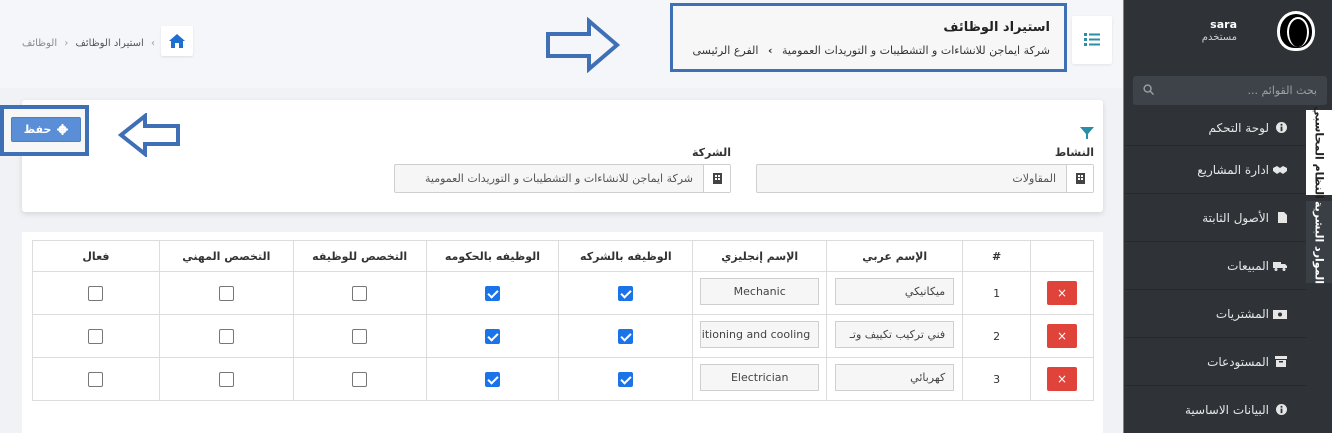  I want to click on arabic-name-cell: كهربائي, so click(895, 379).